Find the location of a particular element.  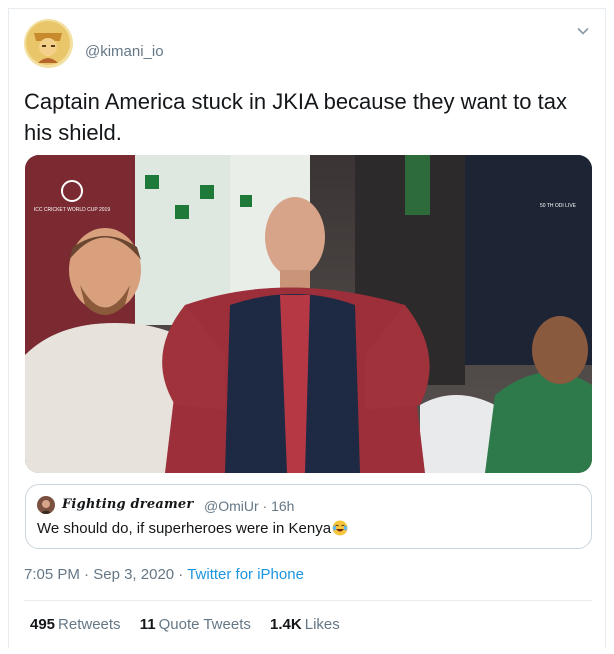

tweet-source-link: Twitter for iPhone is located at coordinates (245, 574).